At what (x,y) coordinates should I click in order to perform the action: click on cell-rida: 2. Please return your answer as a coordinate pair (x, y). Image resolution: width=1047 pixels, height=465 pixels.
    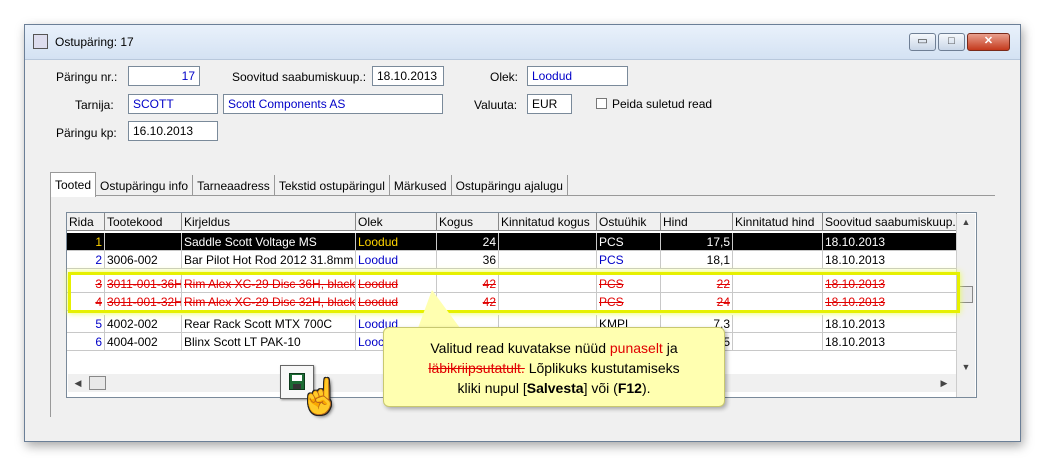
    Looking at the image, I should click on (86, 260).